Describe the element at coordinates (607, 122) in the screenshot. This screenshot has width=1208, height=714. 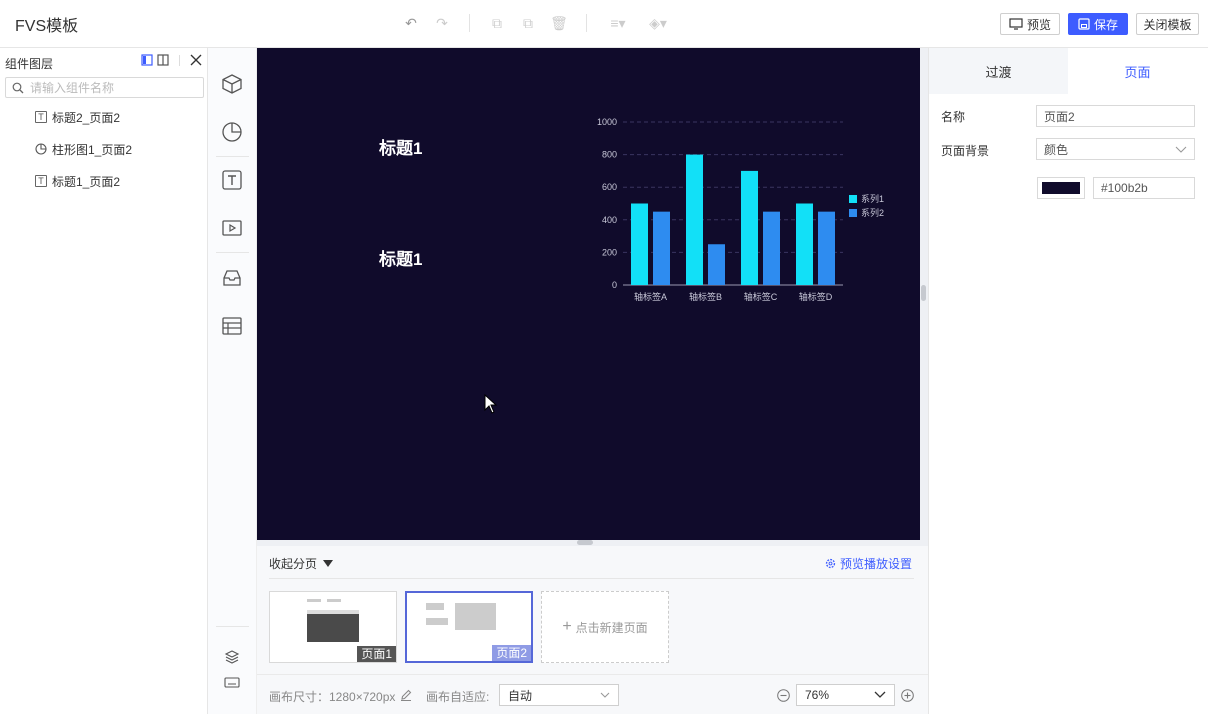
I see `y-tick-label: 1000` at that location.